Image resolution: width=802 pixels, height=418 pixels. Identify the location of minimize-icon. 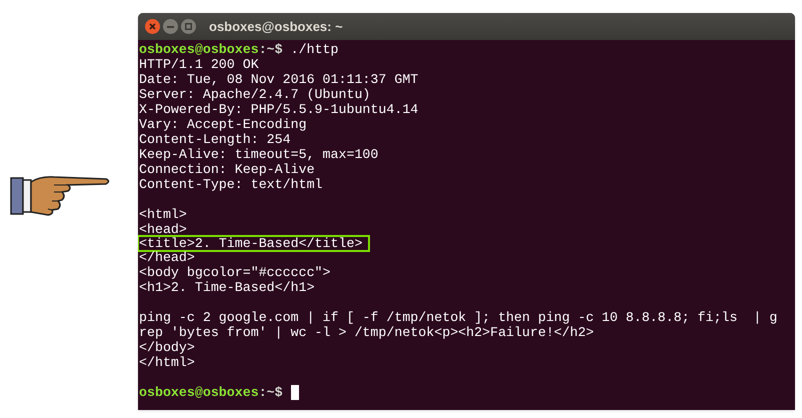
(170, 27).